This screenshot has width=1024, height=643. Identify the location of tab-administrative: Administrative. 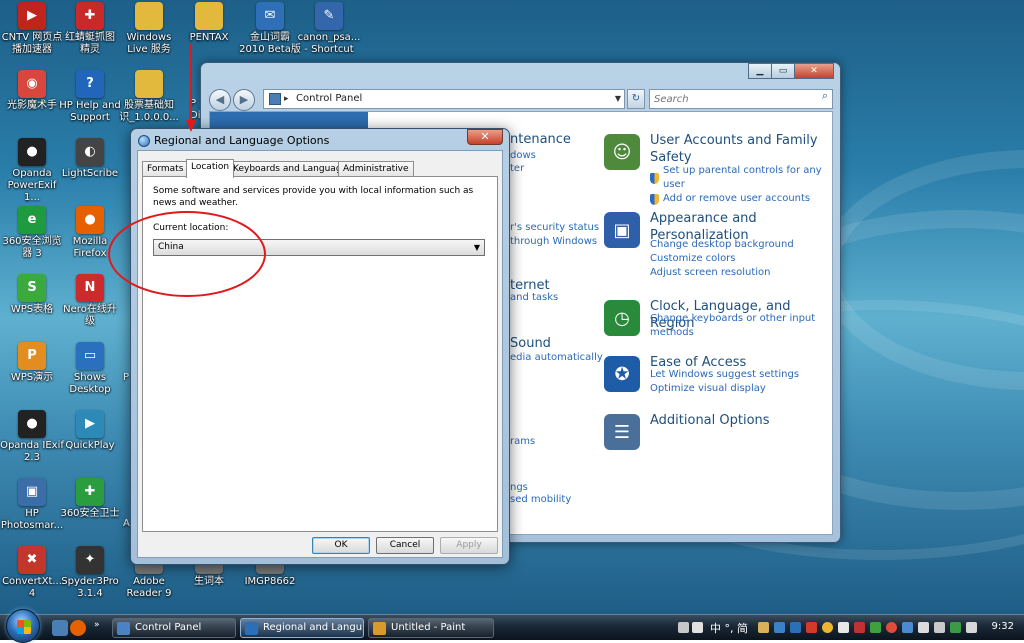
(376, 169).